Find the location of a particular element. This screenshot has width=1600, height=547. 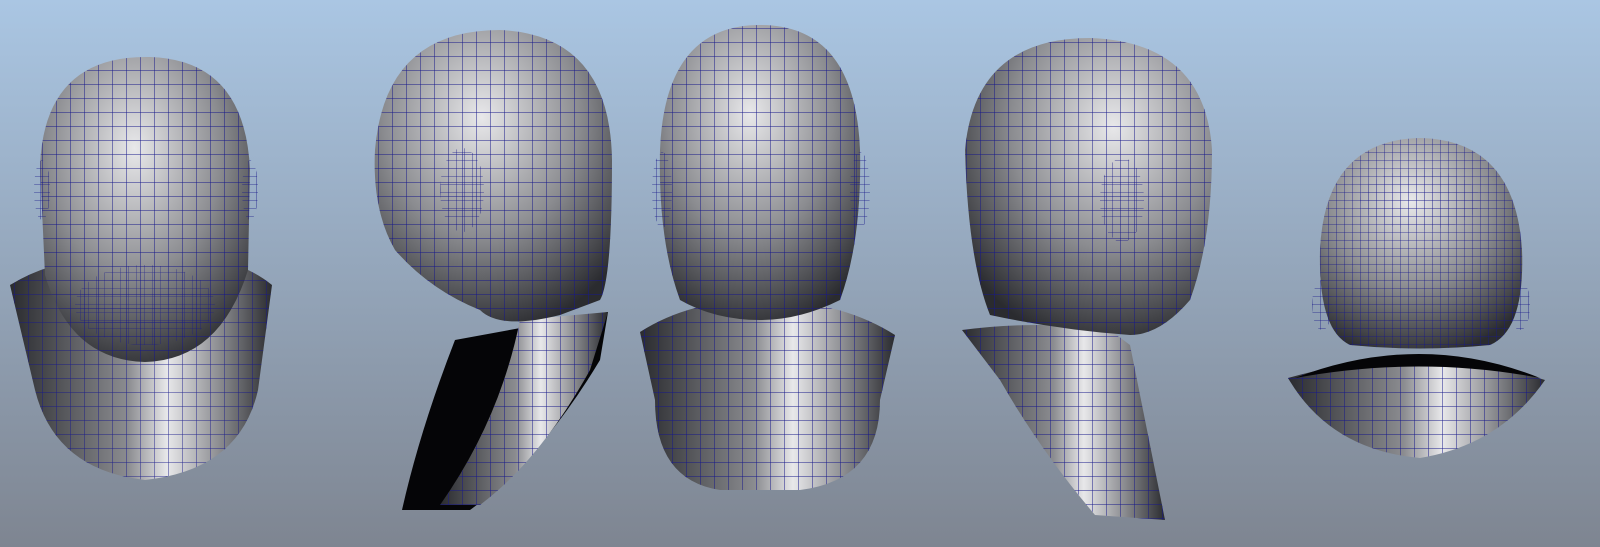

nose-and-mouth is located at coordinates (1420, 200).